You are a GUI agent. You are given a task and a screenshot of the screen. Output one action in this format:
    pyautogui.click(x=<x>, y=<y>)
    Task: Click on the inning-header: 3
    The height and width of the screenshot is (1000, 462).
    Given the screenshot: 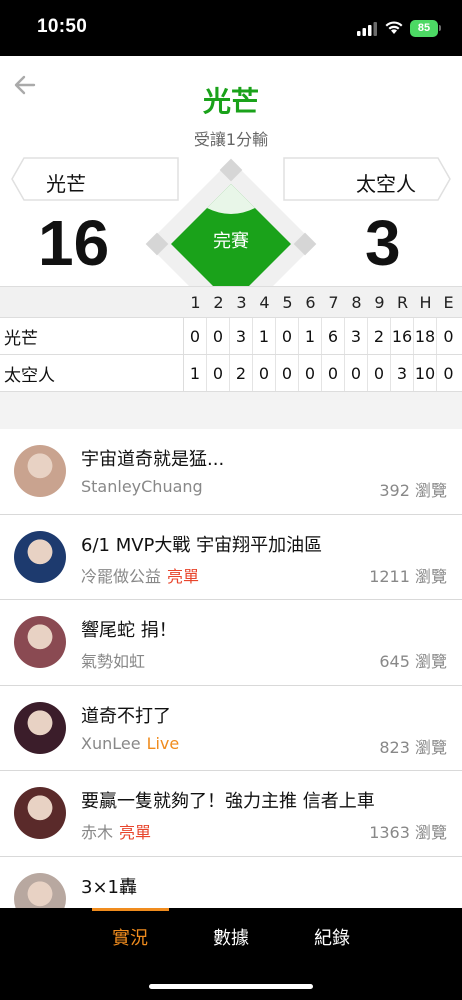 What is the action you would take?
    pyautogui.click(x=241, y=302)
    